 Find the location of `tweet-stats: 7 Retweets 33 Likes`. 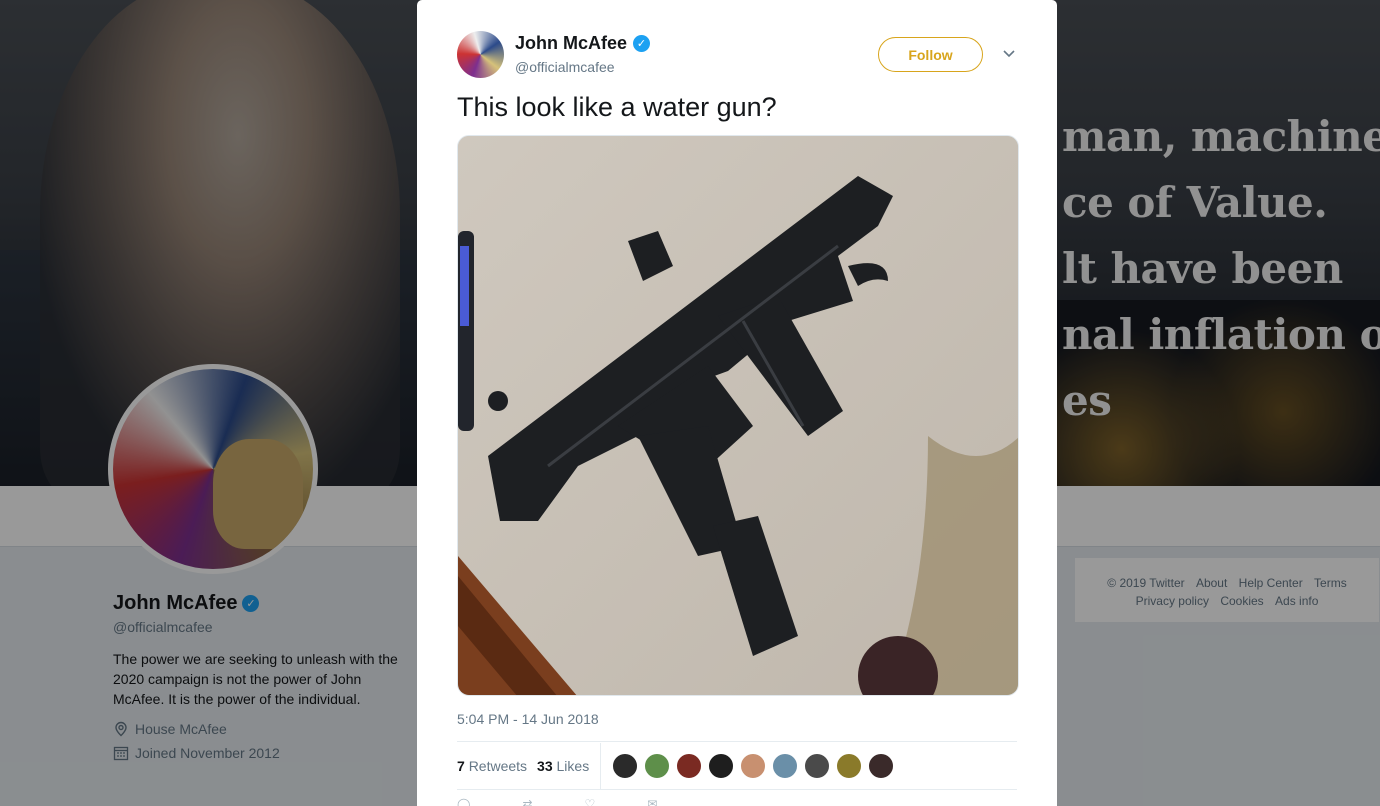

tweet-stats: 7 Retweets 33 Likes is located at coordinates (737, 765).